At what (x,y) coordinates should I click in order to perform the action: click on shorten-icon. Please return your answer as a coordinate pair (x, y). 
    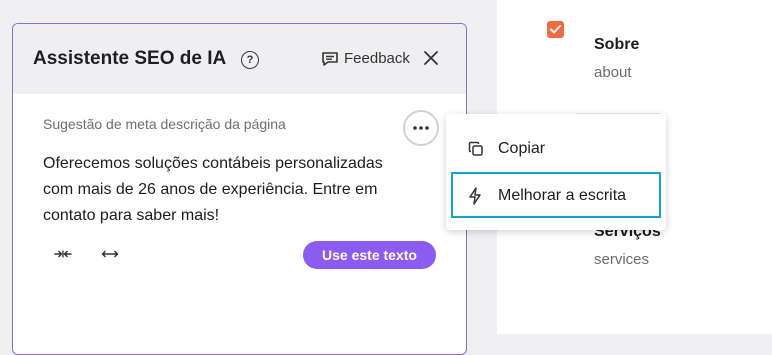
    Looking at the image, I should click on (63, 254).